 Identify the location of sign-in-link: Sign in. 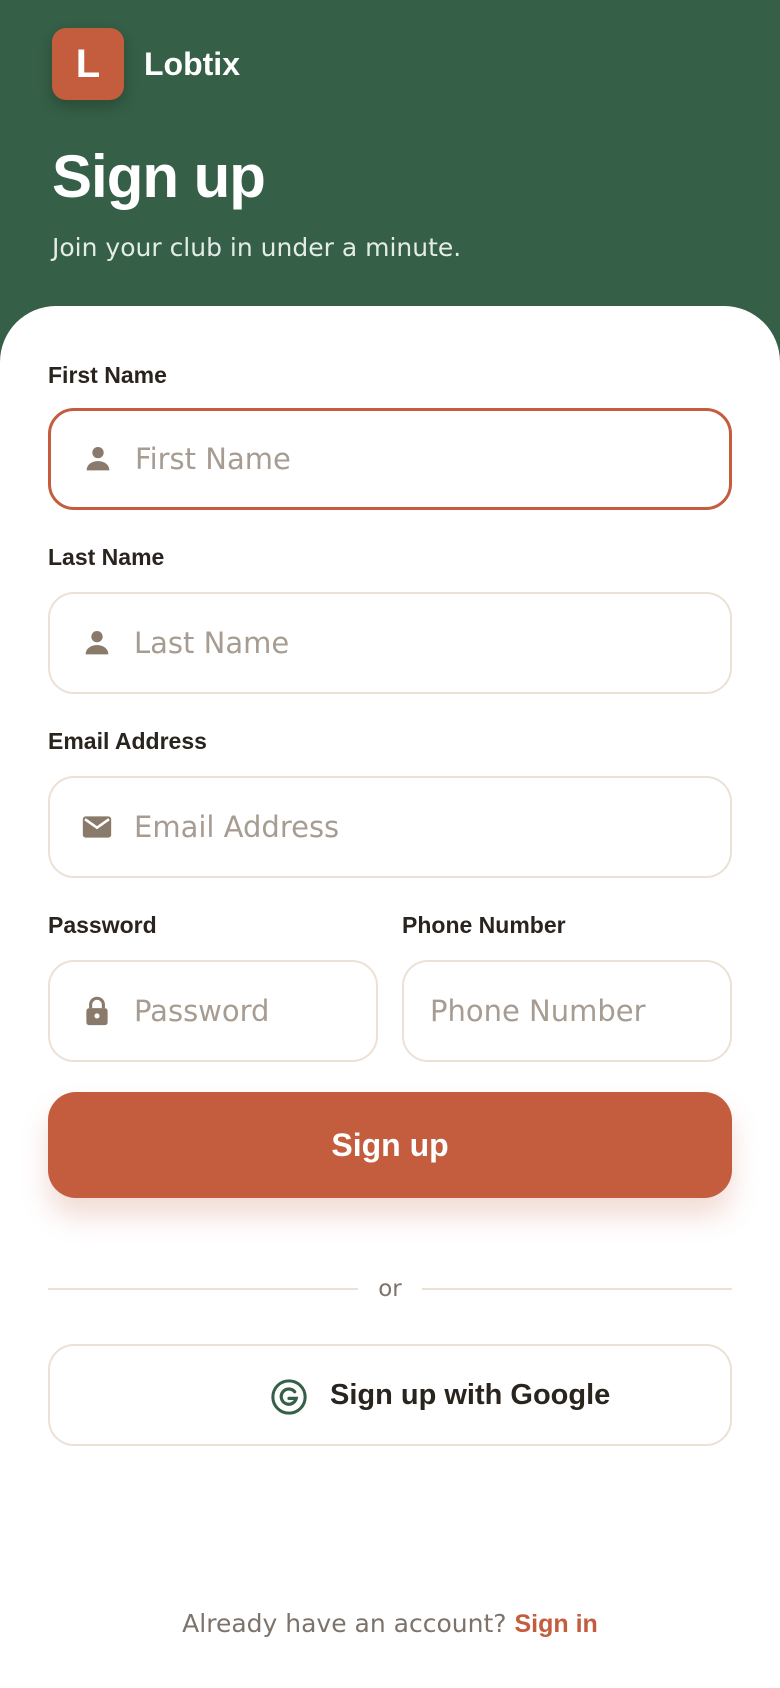
(555, 1624).